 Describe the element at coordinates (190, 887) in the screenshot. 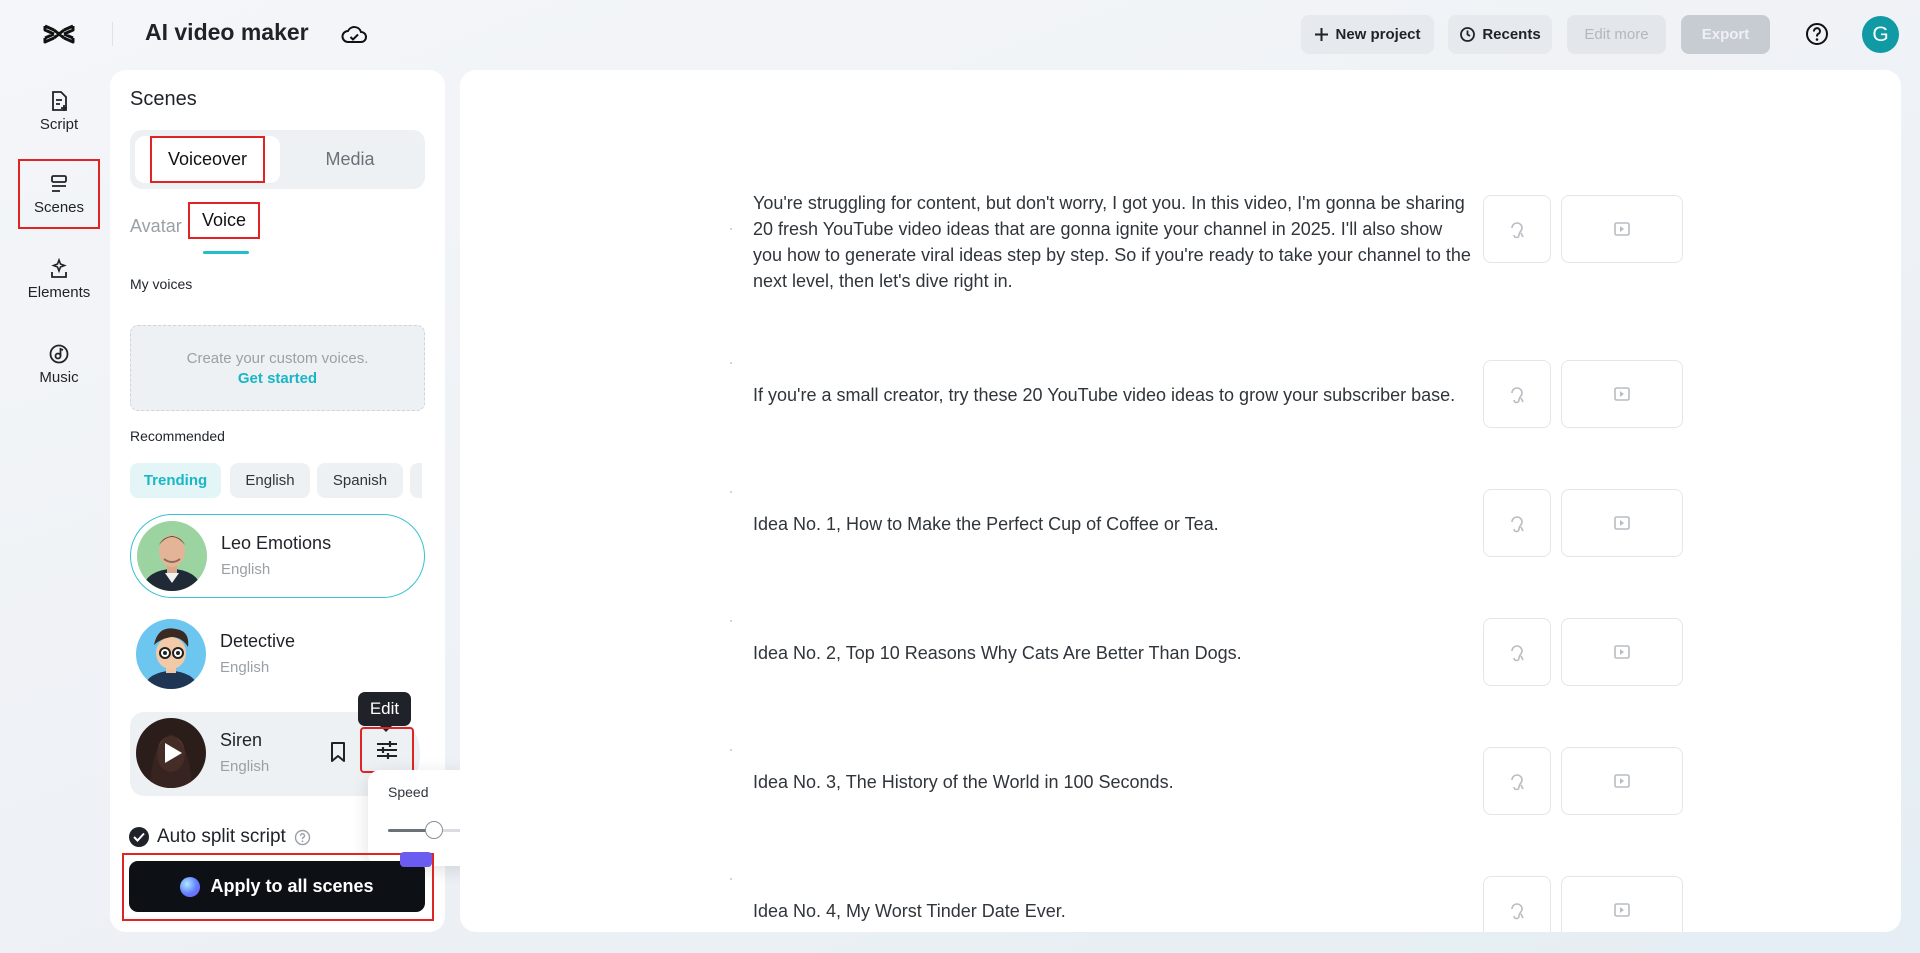

I see `ai-orb-icon` at that location.